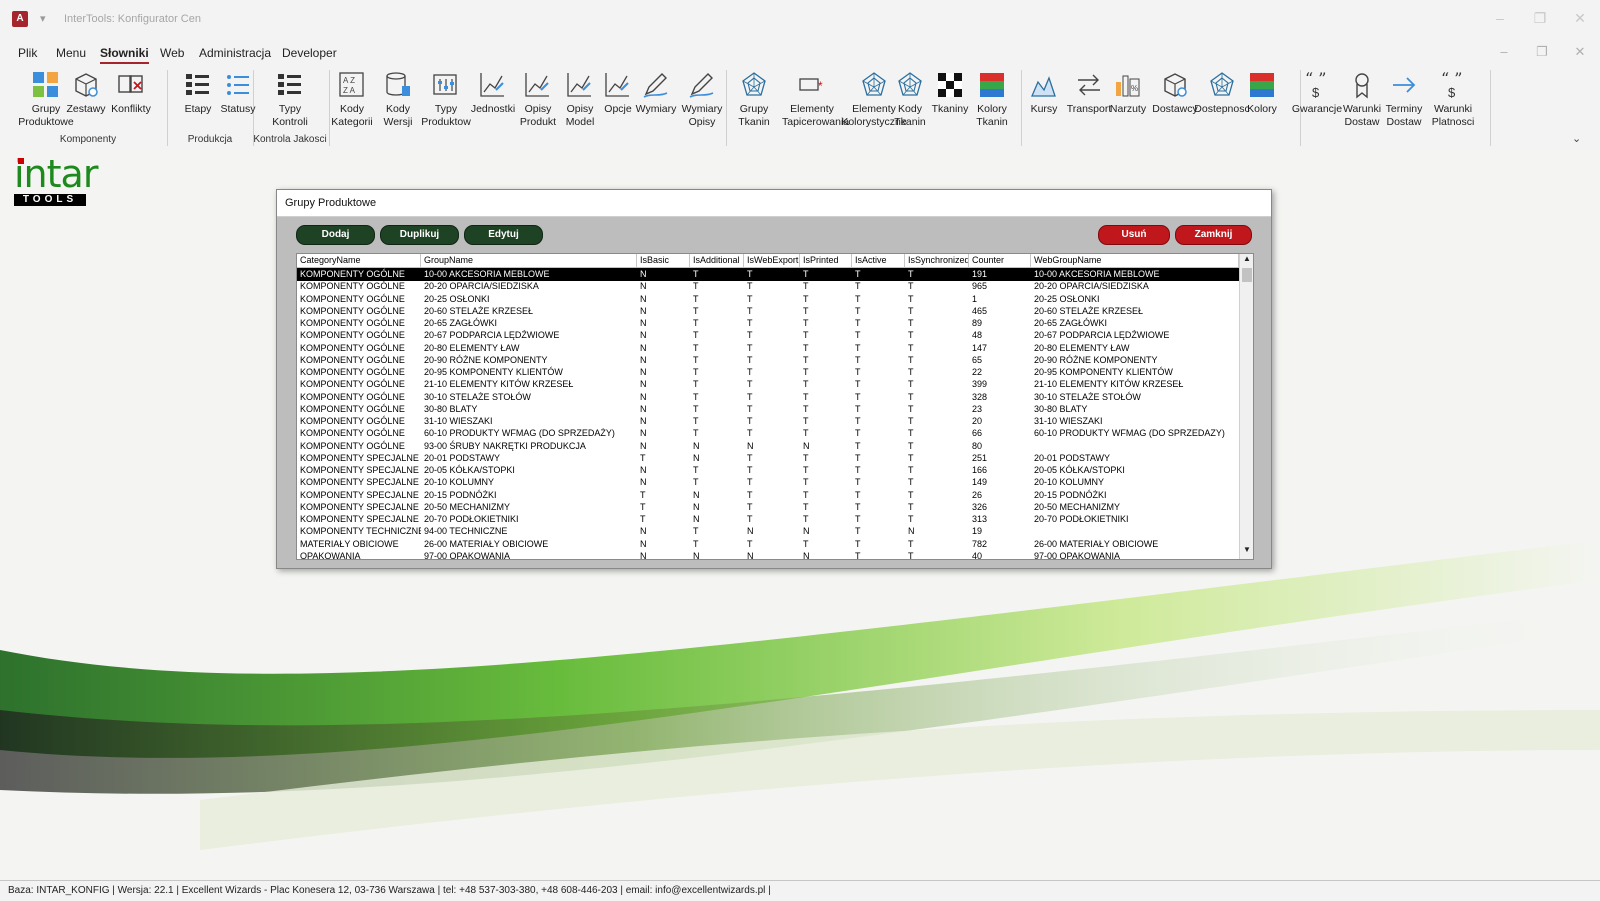  What do you see at coordinates (1362, 100) in the screenshot?
I see `ribbon-button-warunki-dostaw: Warunki Dostaw` at bounding box center [1362, 100].